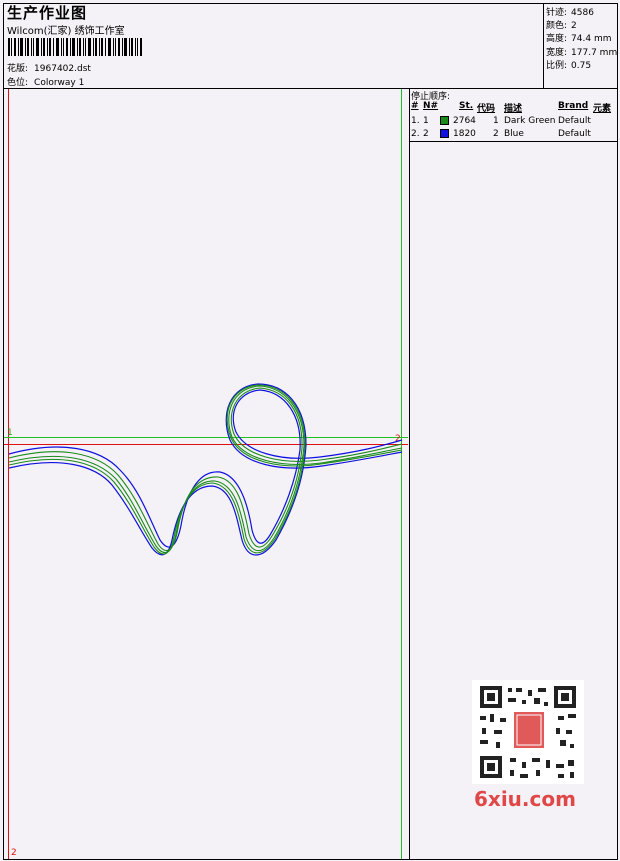  I want to click on blue-inner, so click(205, 469).